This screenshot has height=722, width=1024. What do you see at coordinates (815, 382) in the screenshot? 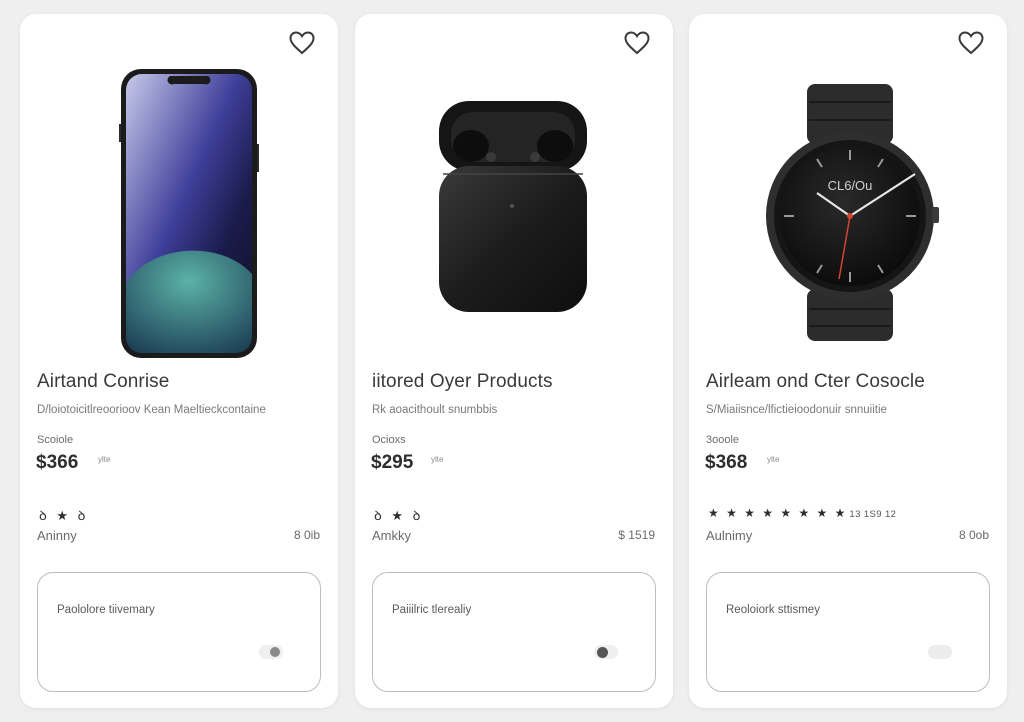
I see `product-title: Airleam ond Cter Cosocle` at bounding box center [815, 382].